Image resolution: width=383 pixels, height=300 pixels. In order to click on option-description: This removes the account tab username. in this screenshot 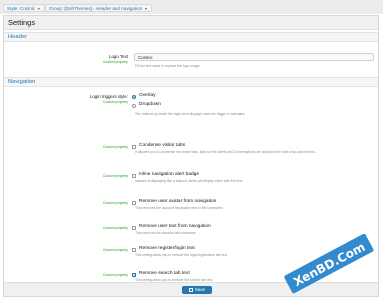, I will do `click(166, 233)`.